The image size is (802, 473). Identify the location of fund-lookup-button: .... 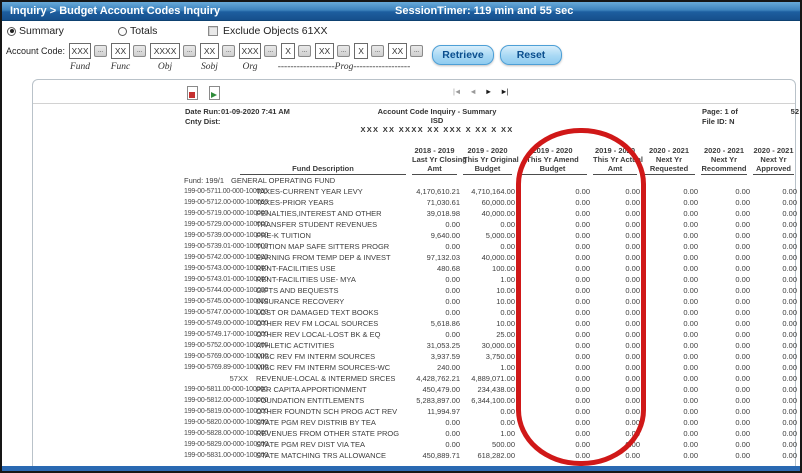
(101, 51).